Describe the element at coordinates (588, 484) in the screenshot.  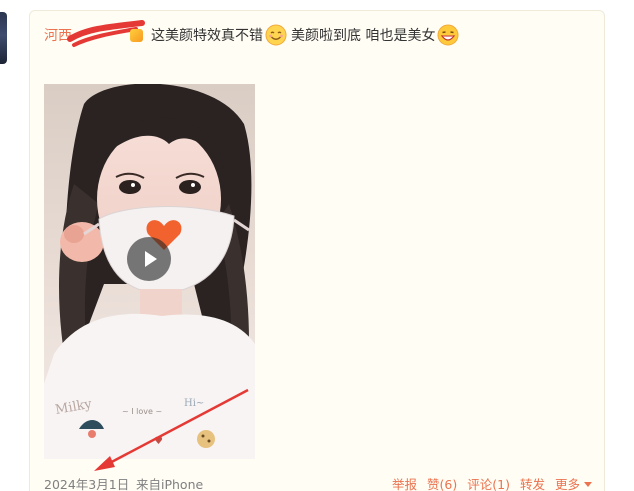
I see `chevron-down-icon` at that location.